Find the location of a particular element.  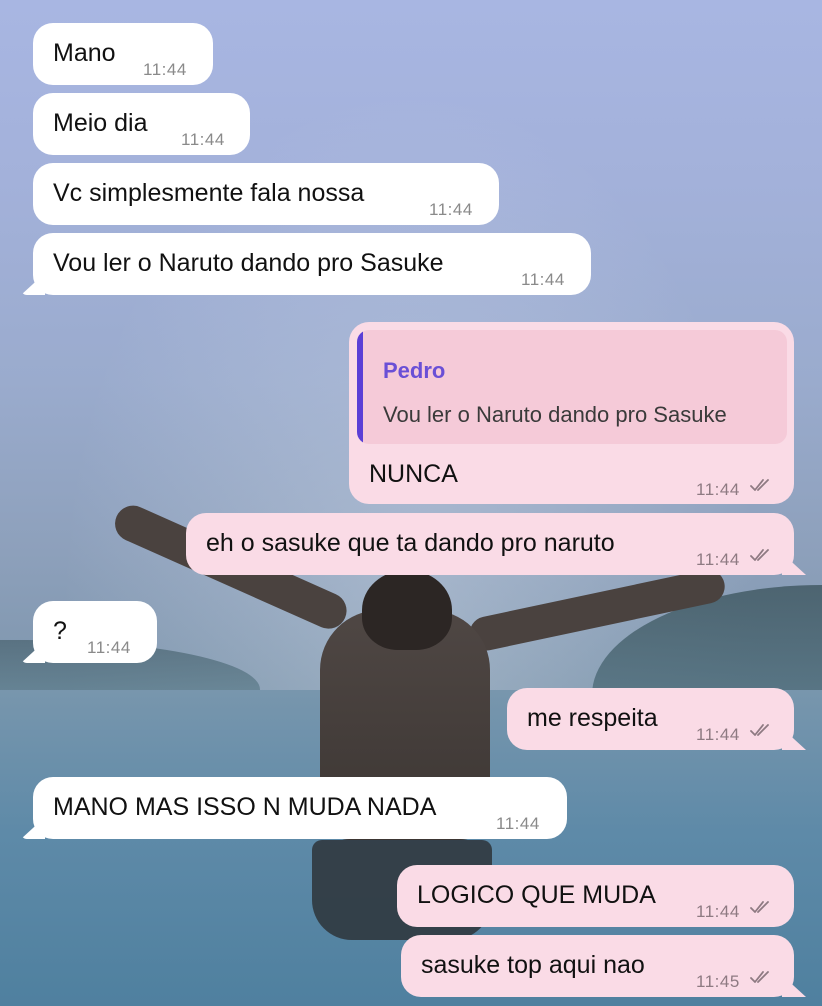

reply-text: Vou ler o Naruto dando pro Sasuke is located at coordinates (555, 414).